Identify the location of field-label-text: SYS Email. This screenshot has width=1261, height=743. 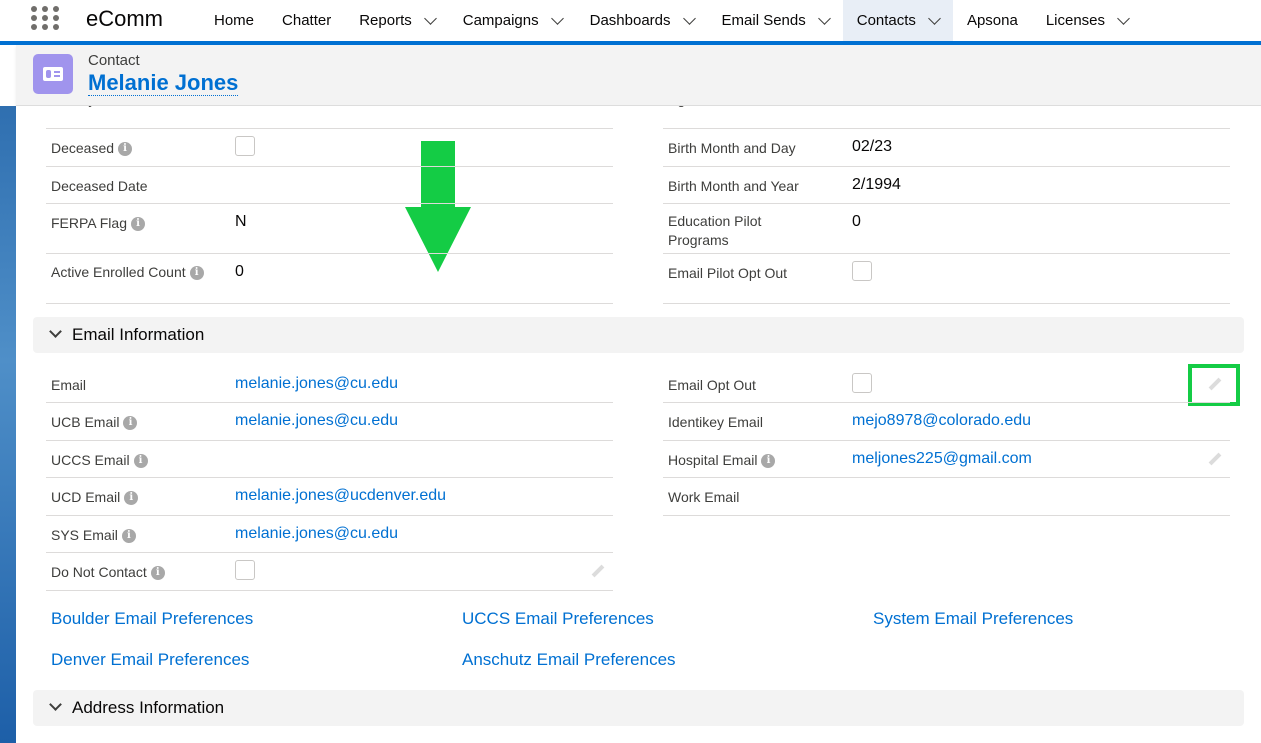
(84, 535).